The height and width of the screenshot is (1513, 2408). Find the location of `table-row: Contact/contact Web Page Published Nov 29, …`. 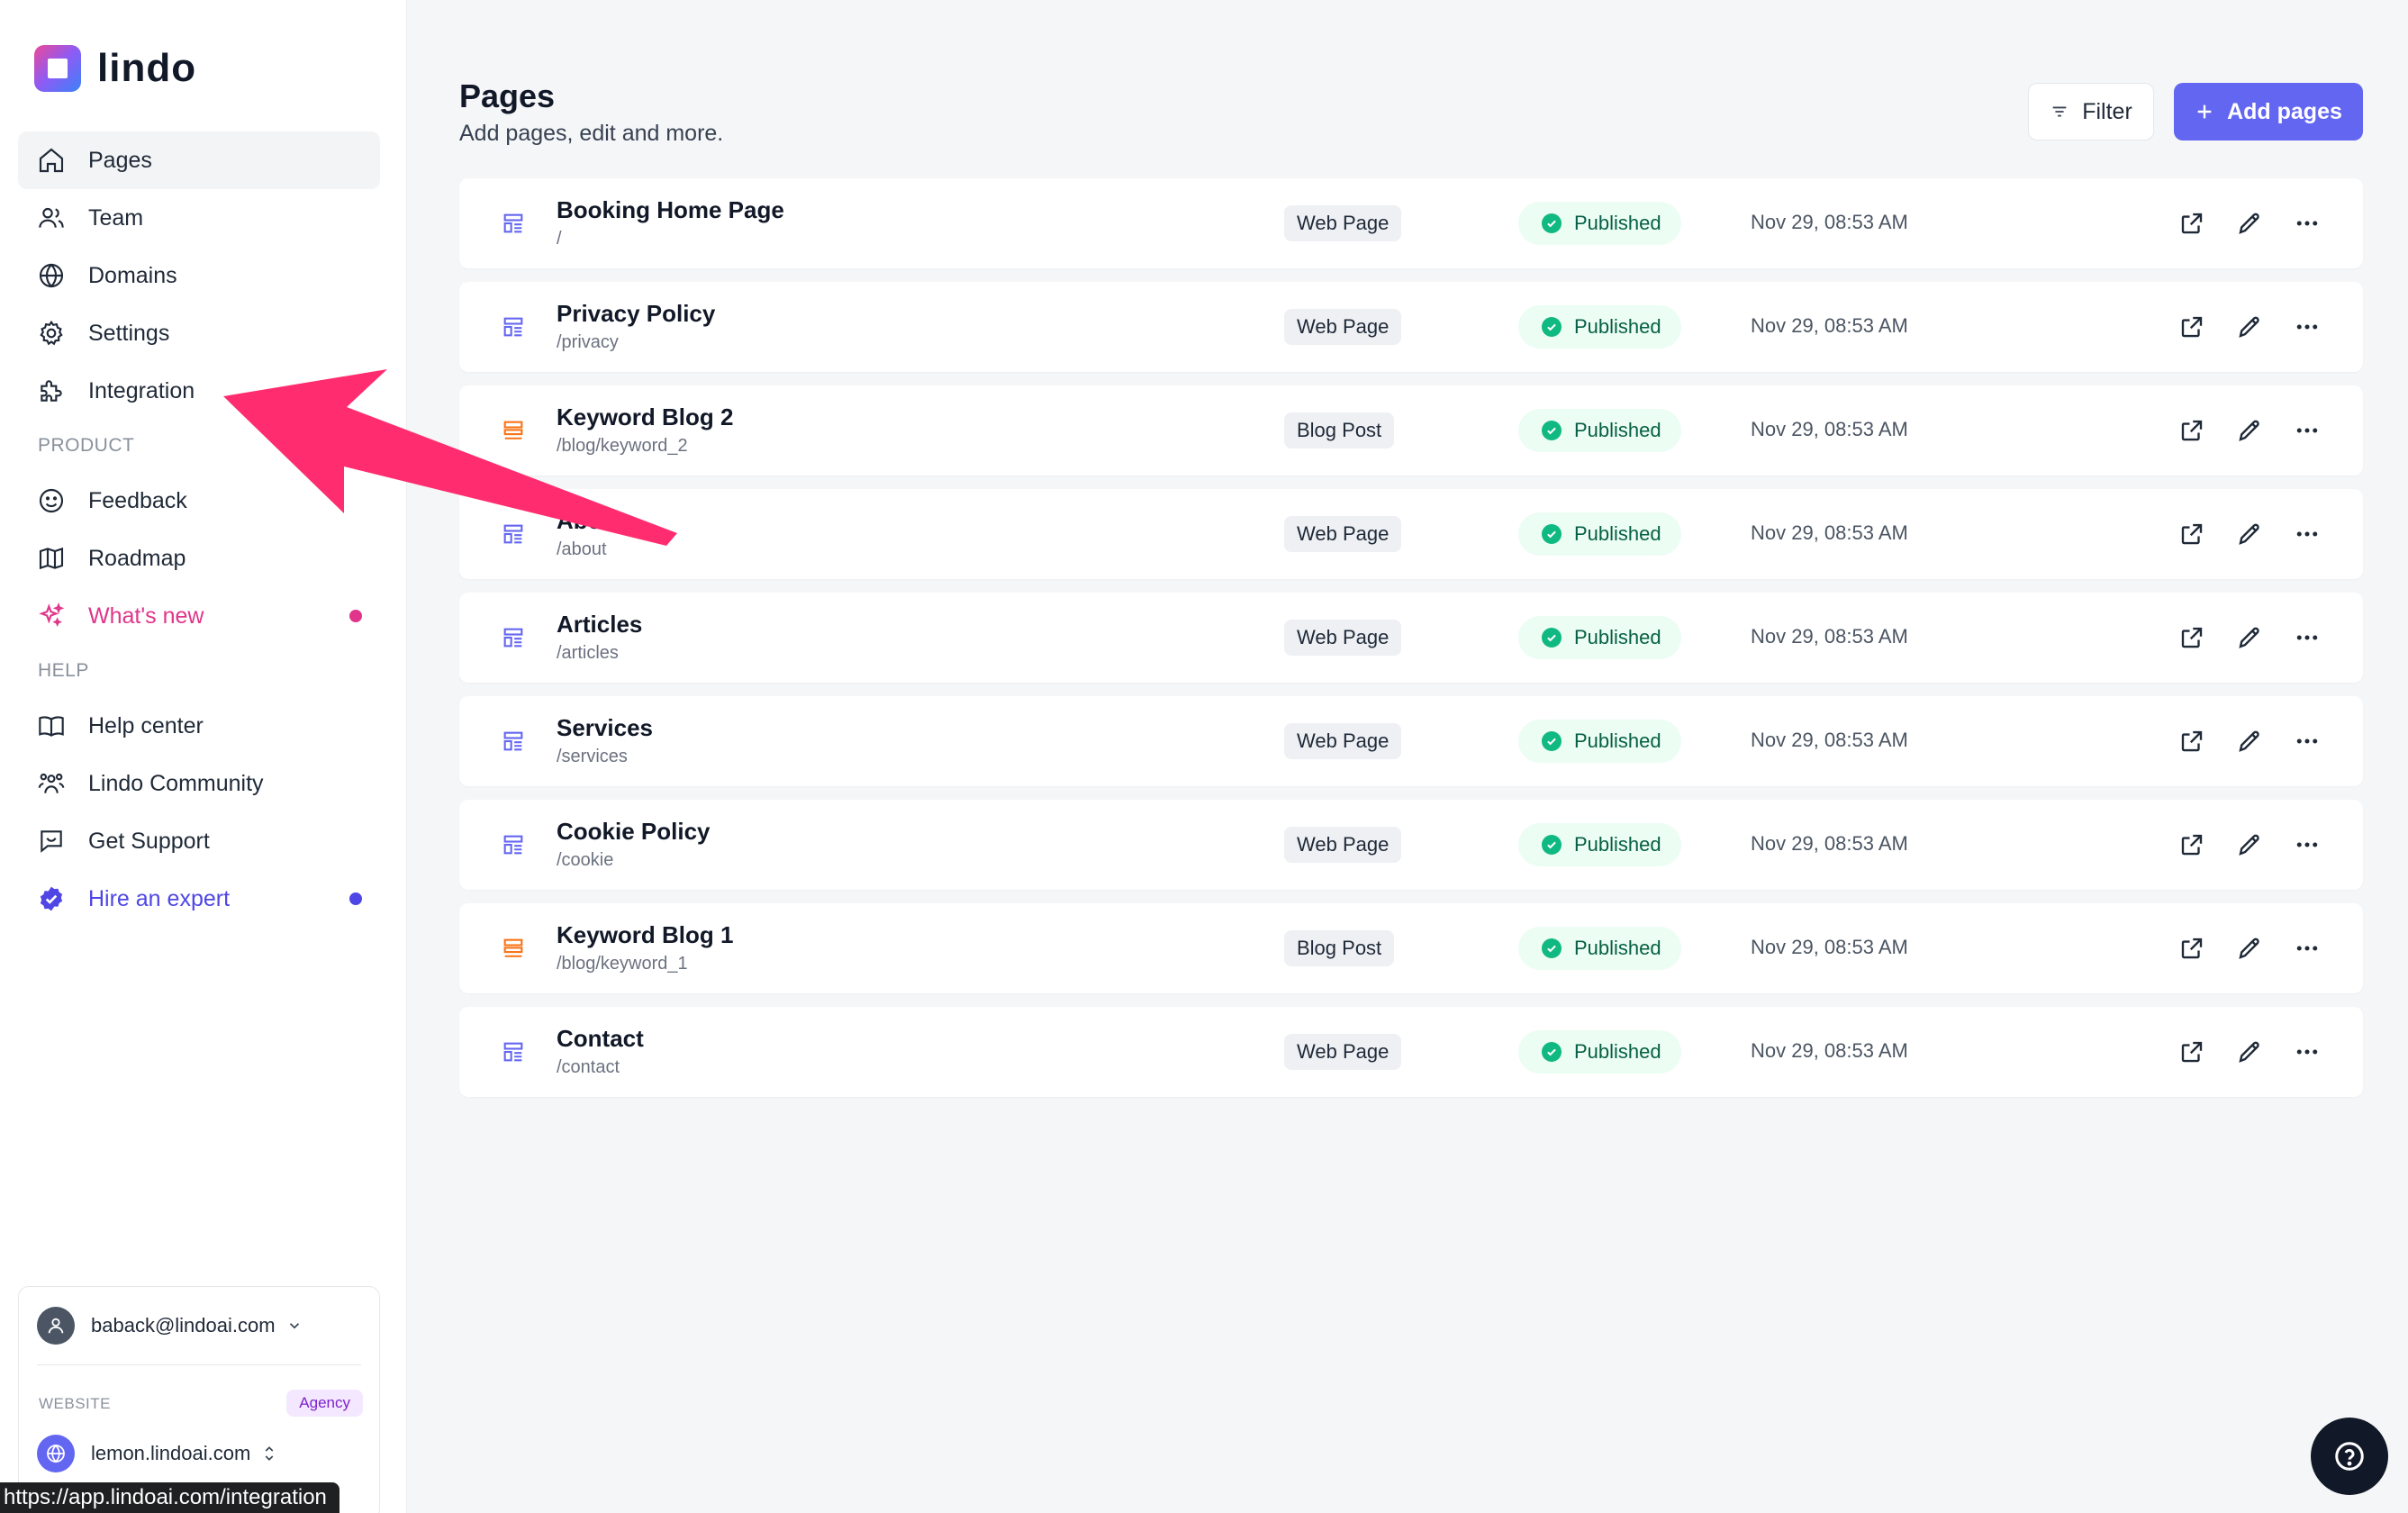

table-row: Contact/contact Web Page Published Nov 29, … is located at coordinates (1411, 1052).